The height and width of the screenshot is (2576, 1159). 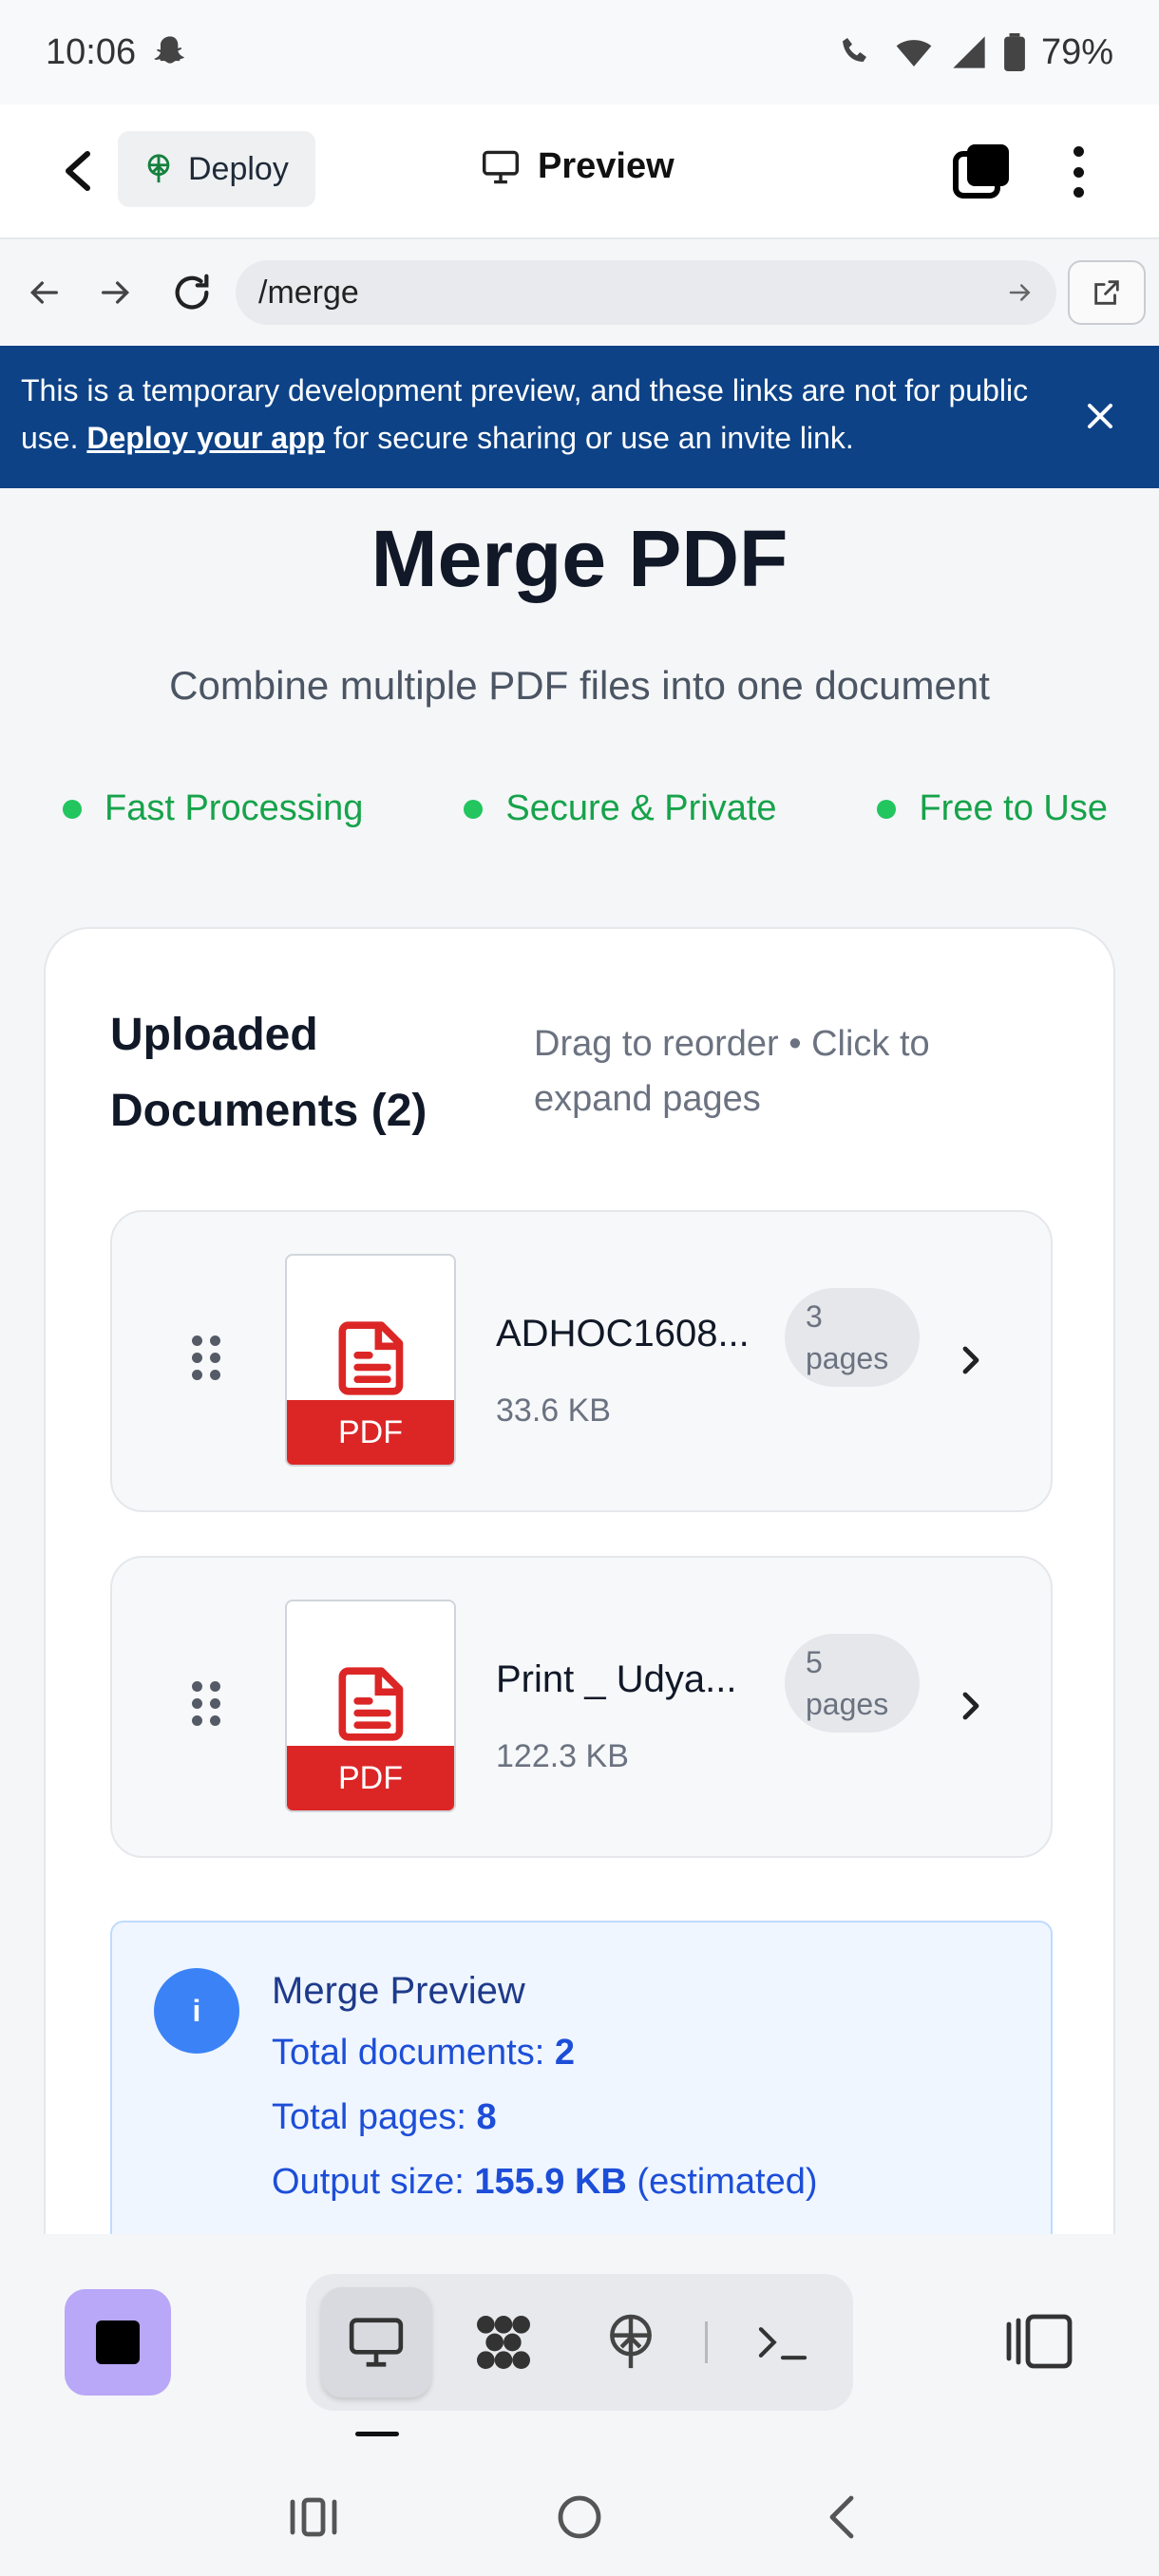 What do you see at coordinates (269, 1073) in the screenshot?
I see `uploaded-documents-title: Uploaded Documents (2)` at bounding box center [269, 1073].